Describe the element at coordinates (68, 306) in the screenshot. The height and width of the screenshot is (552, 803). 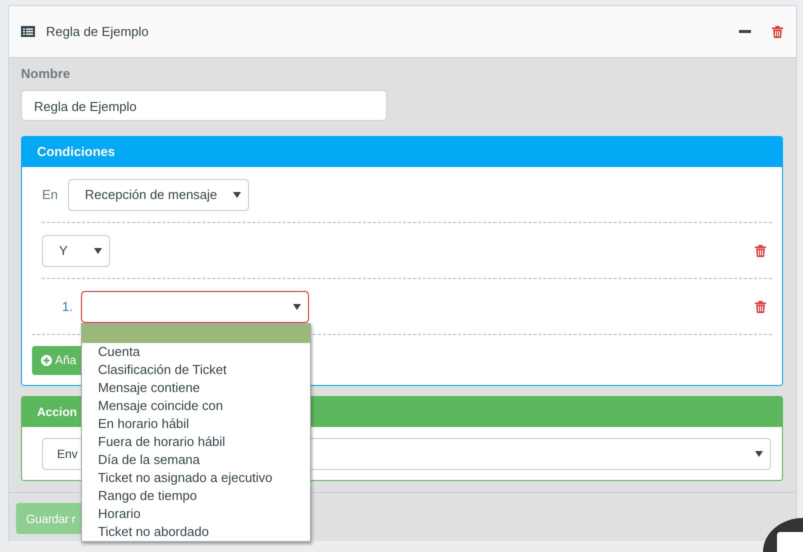
I see `row-number: 1.` at that location.